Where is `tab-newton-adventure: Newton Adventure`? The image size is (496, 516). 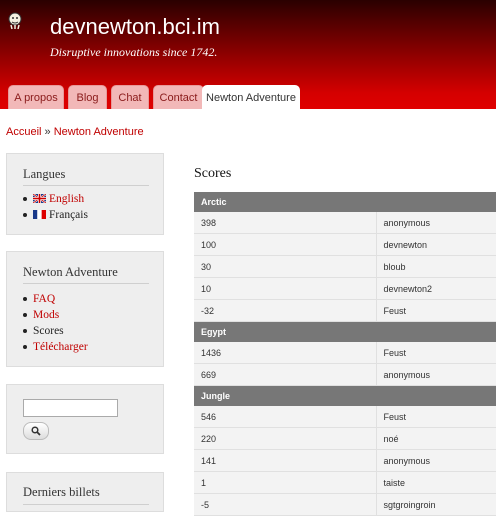
tab-newton-adventure: Newton Adventure is located at coordinates (251, 97).